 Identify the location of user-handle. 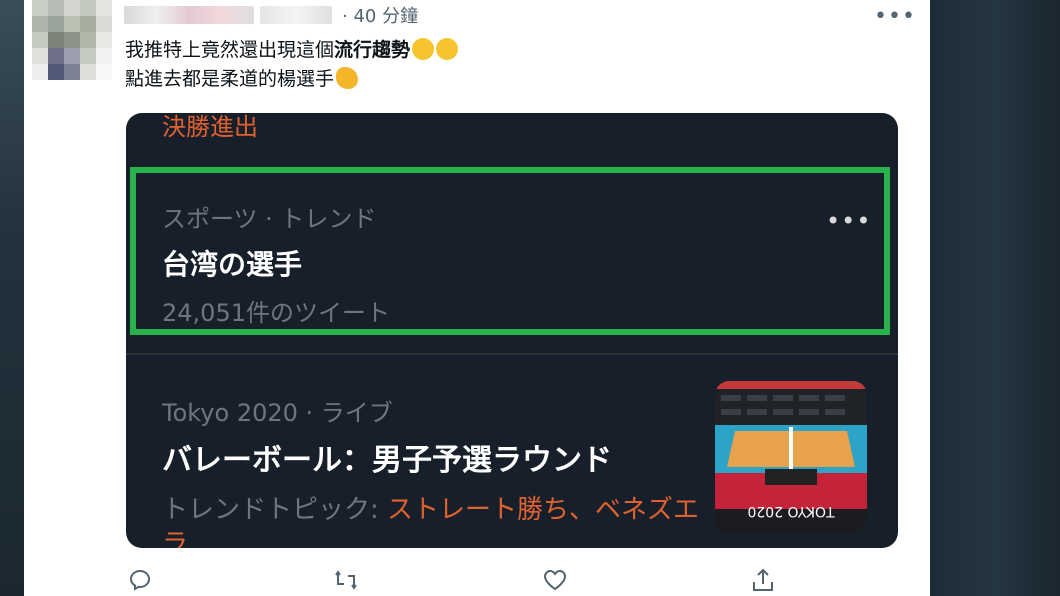
(296, 15).